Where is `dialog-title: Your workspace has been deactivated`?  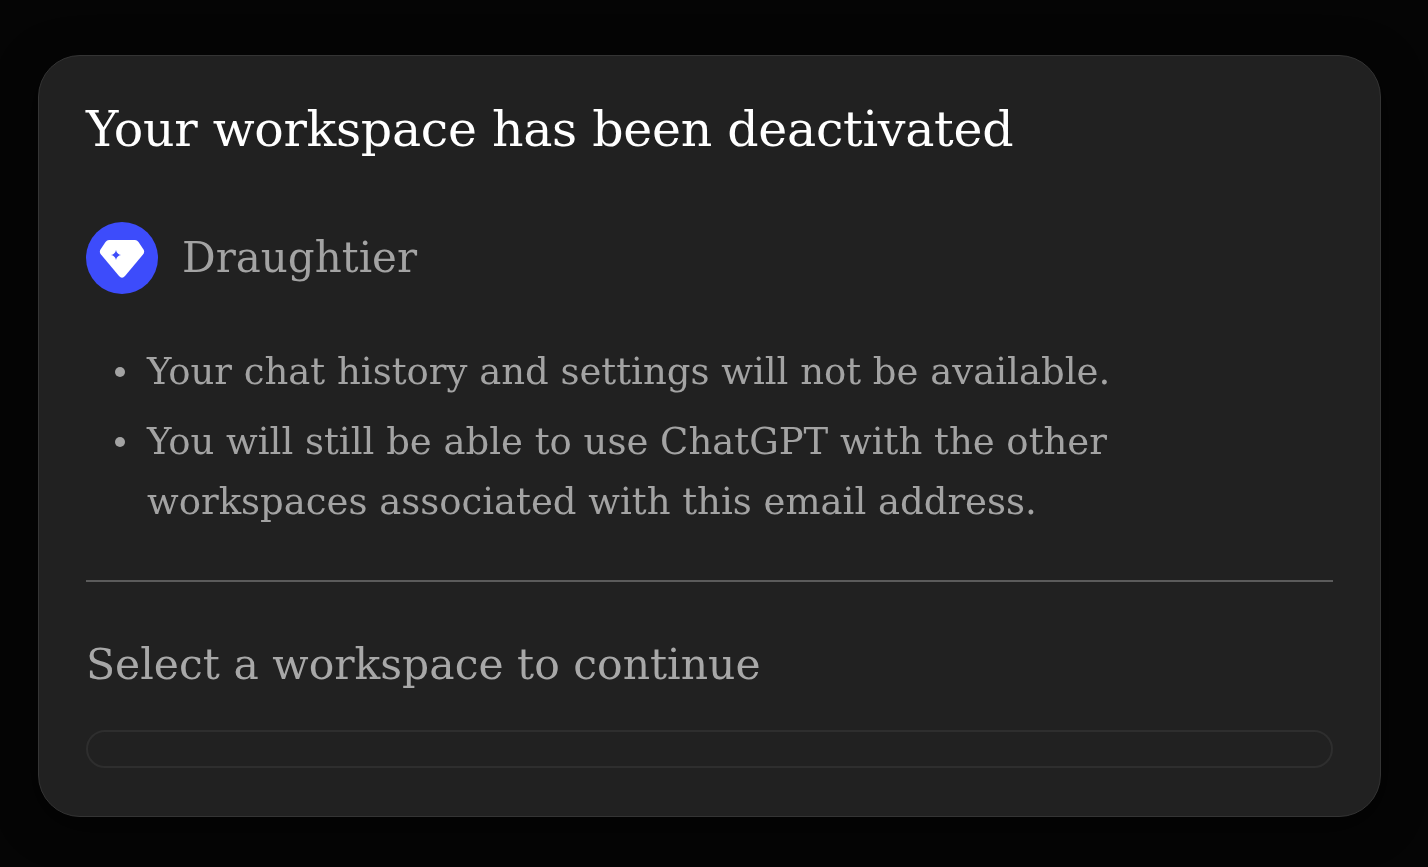 dialog-title: Your workspace has been deactivated is located at coordinates (550, 130).